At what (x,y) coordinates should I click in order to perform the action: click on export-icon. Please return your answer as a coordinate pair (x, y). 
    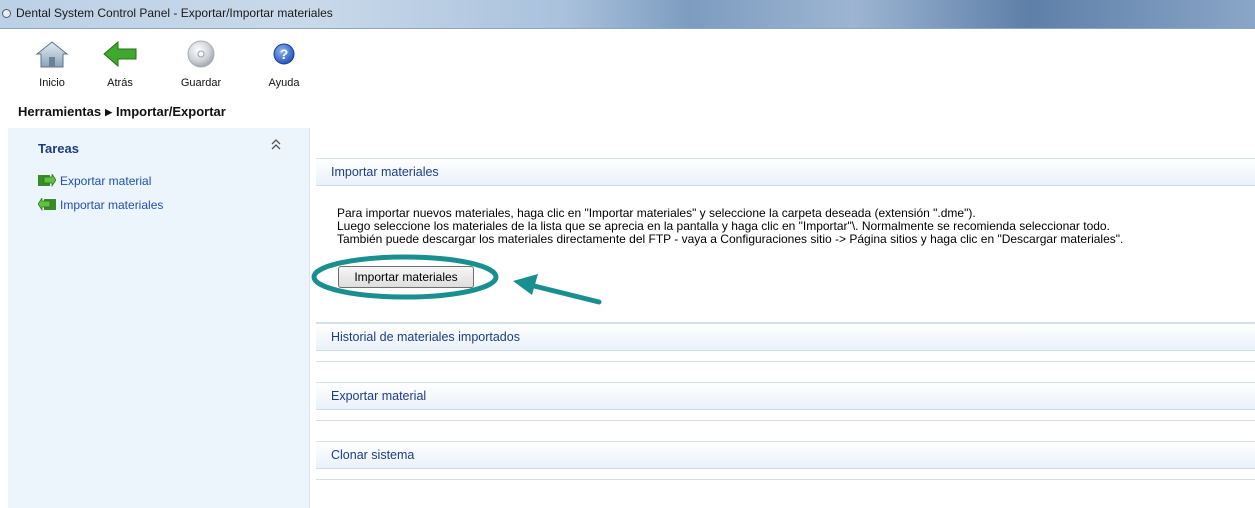
    Looking at the image, I should click on (47, 180).